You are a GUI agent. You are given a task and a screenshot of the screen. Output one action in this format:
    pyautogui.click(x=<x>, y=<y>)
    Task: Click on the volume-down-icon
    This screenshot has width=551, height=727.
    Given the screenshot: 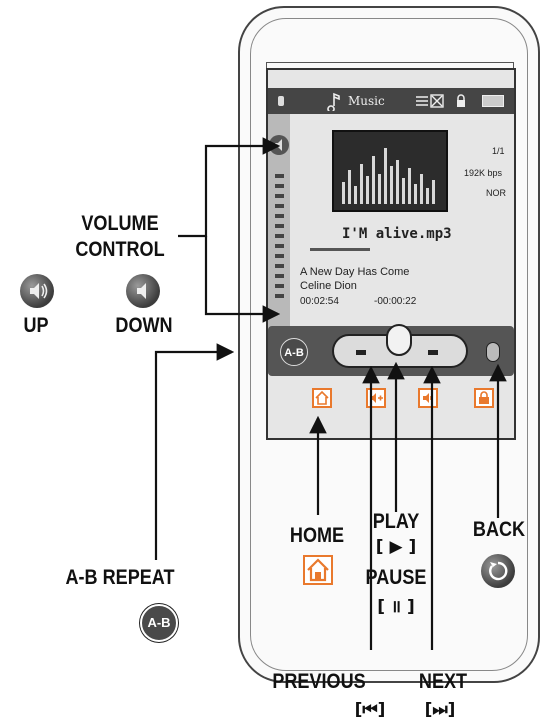 What is the action you would take?
    pyautogui.click(x=143, y=291)
    